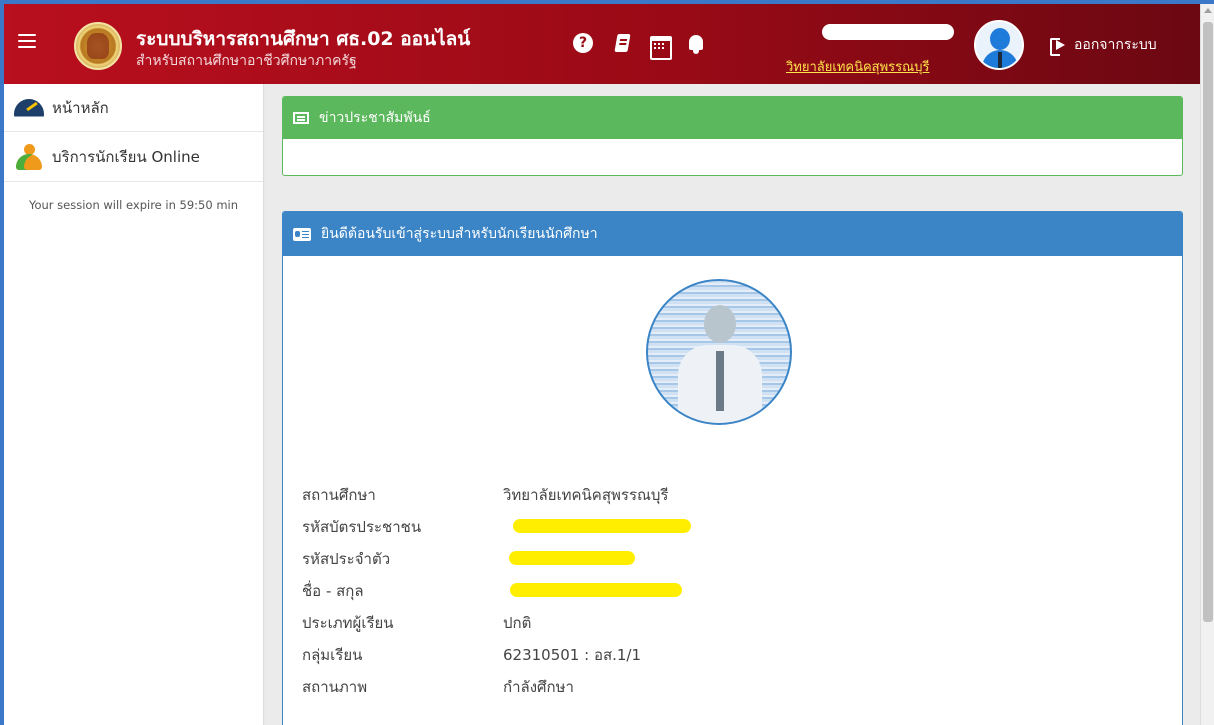  Describe the element at coordinates (302, 234) in the screenshot. I see `id-card-icon` at that location.